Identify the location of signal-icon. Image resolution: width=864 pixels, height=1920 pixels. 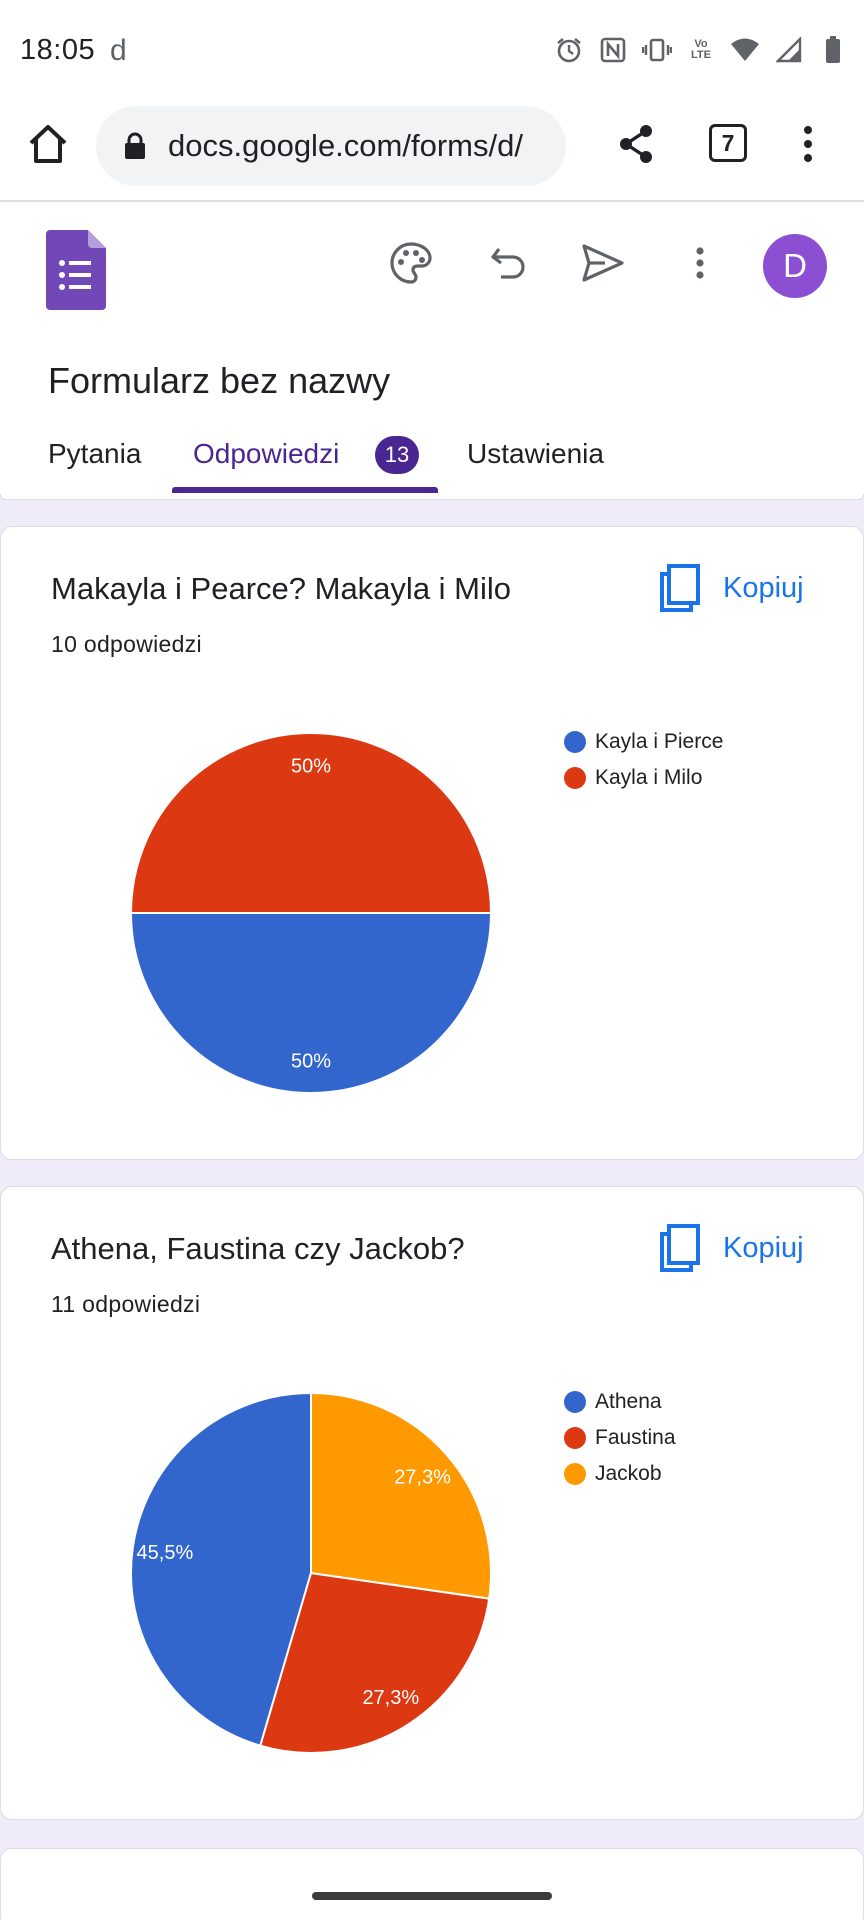
(789, 50).